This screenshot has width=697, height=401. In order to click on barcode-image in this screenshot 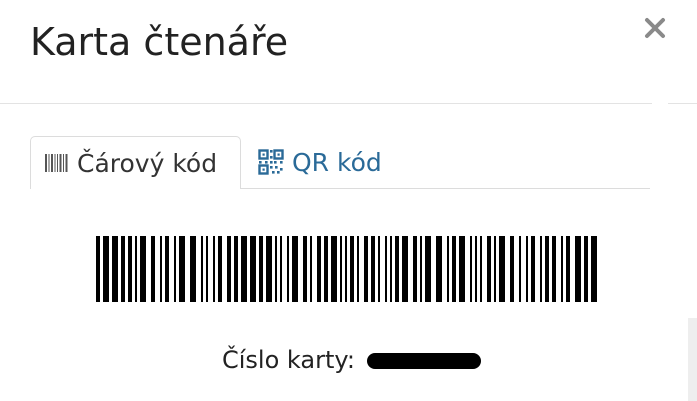, I will do `click(346, 269)`.